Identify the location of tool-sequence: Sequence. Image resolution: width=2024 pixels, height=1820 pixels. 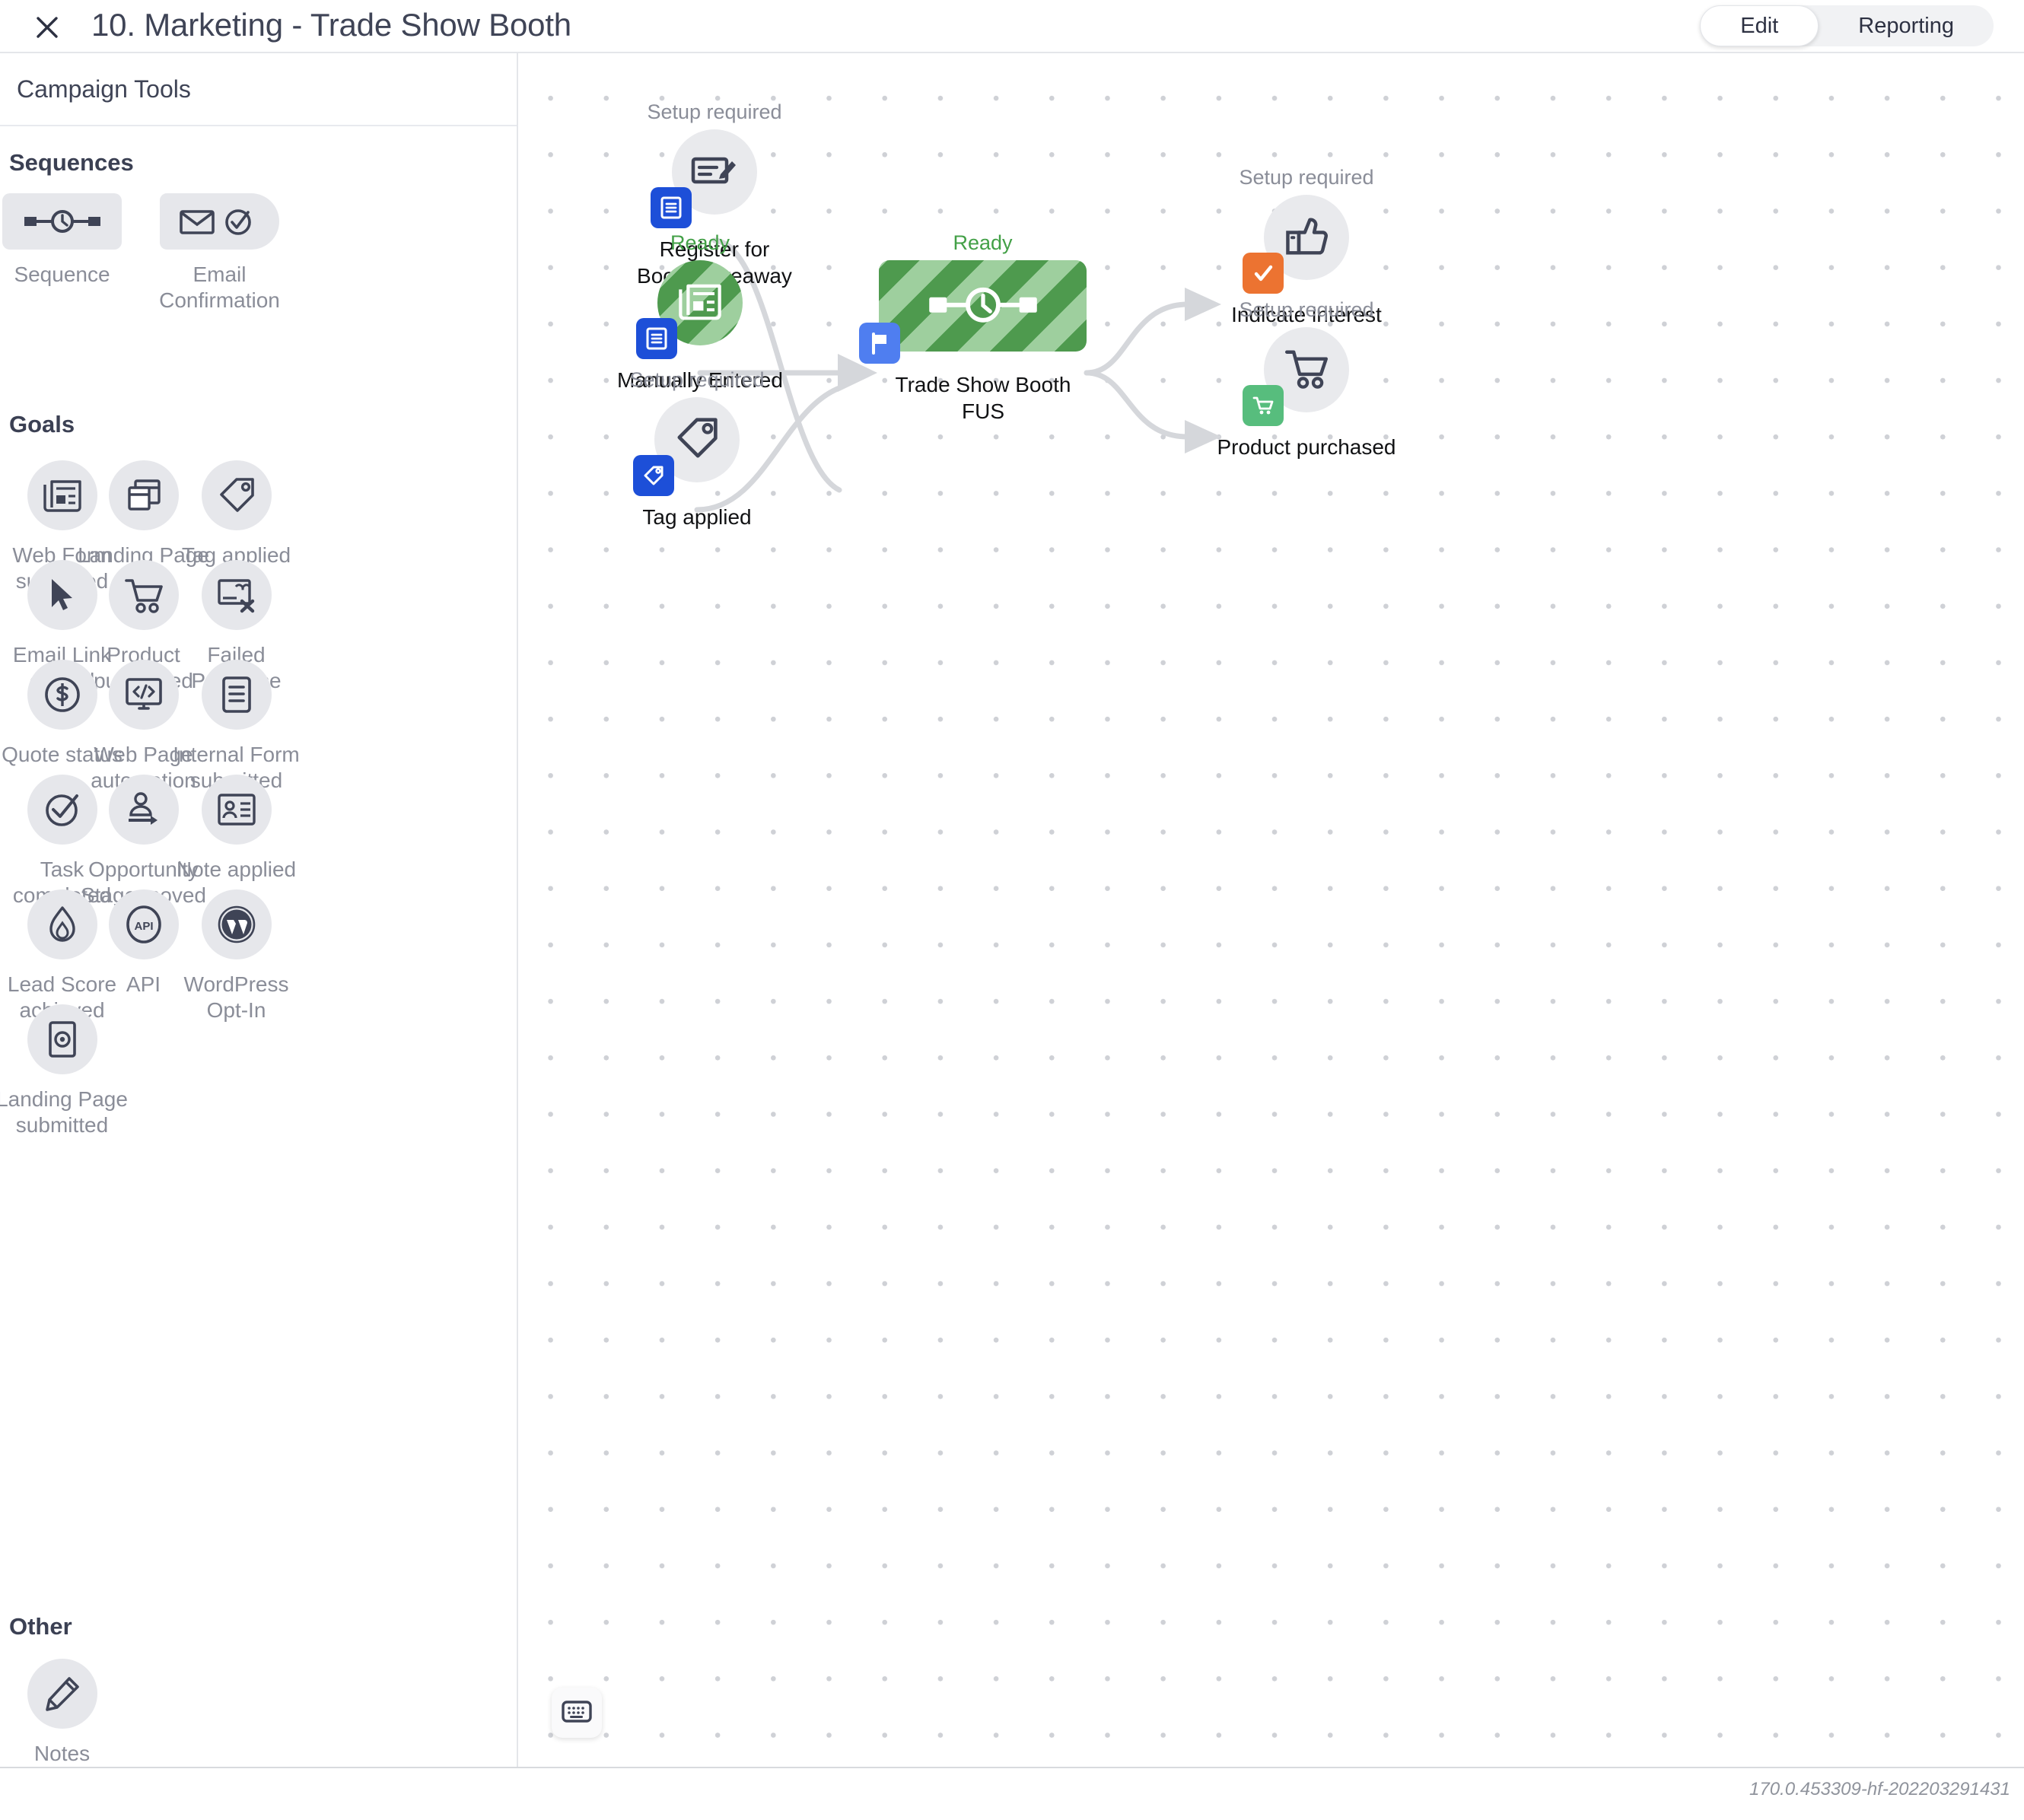
(70, 241).